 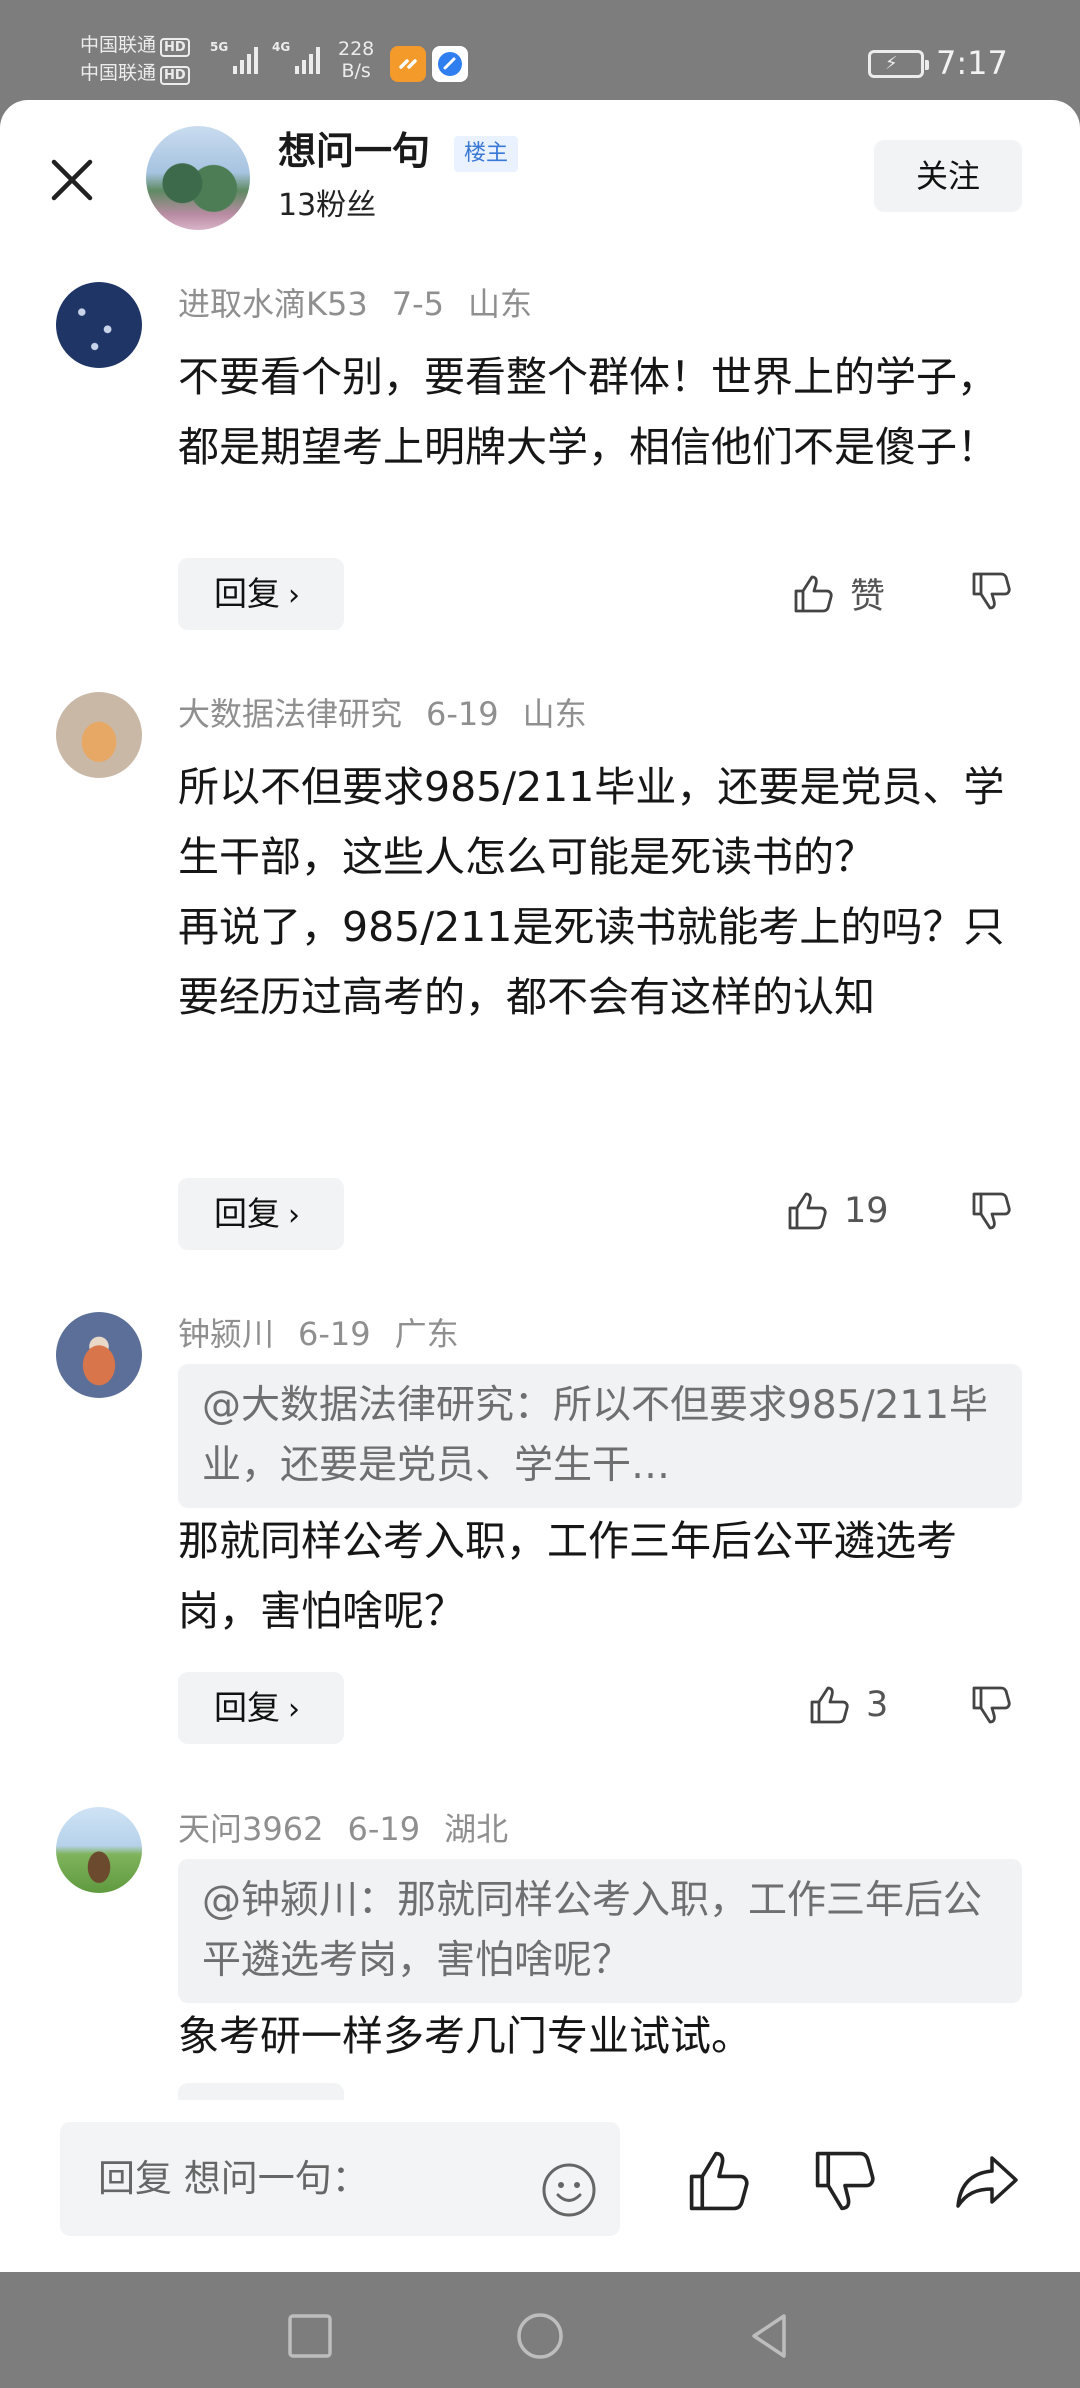 I want to click on like-button: 3, so click(x=847, y=1705).